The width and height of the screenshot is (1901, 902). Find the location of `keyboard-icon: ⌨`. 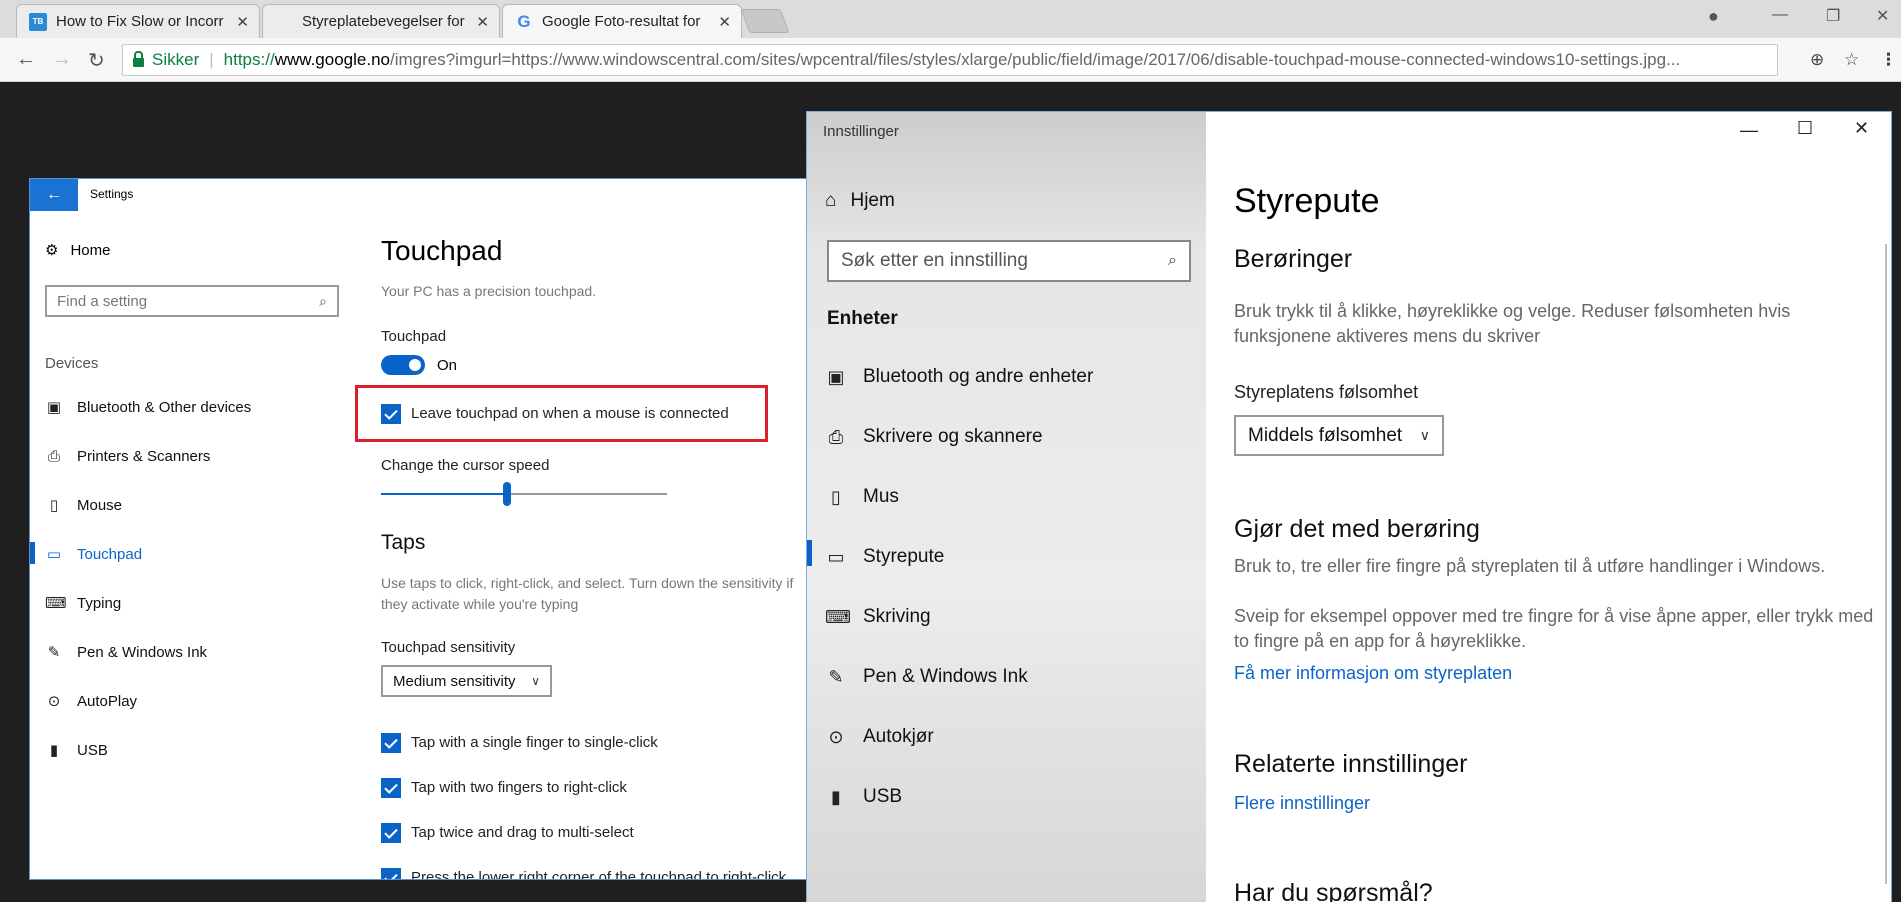

keyboard-icon: ⌨ is located at coordinates (838, 616).